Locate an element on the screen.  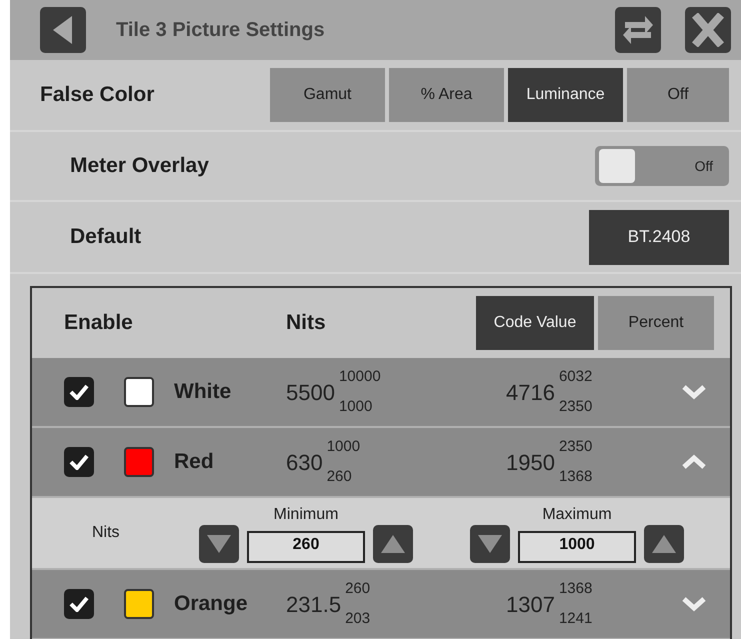
close-icon is located at coordinates (708, 30).